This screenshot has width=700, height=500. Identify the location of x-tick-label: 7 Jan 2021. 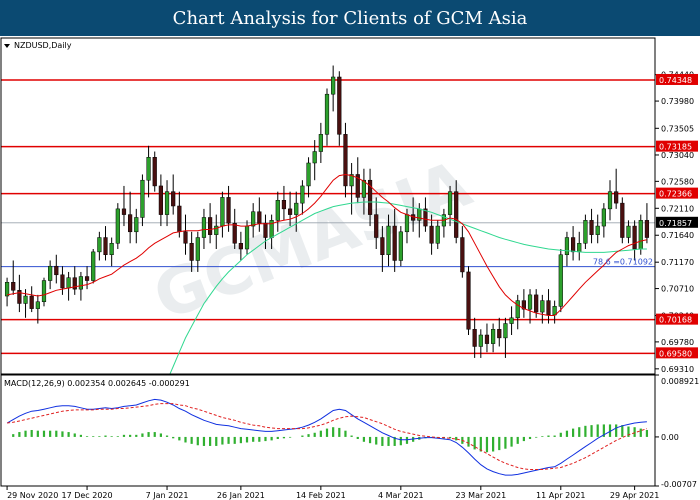
(167, 495).